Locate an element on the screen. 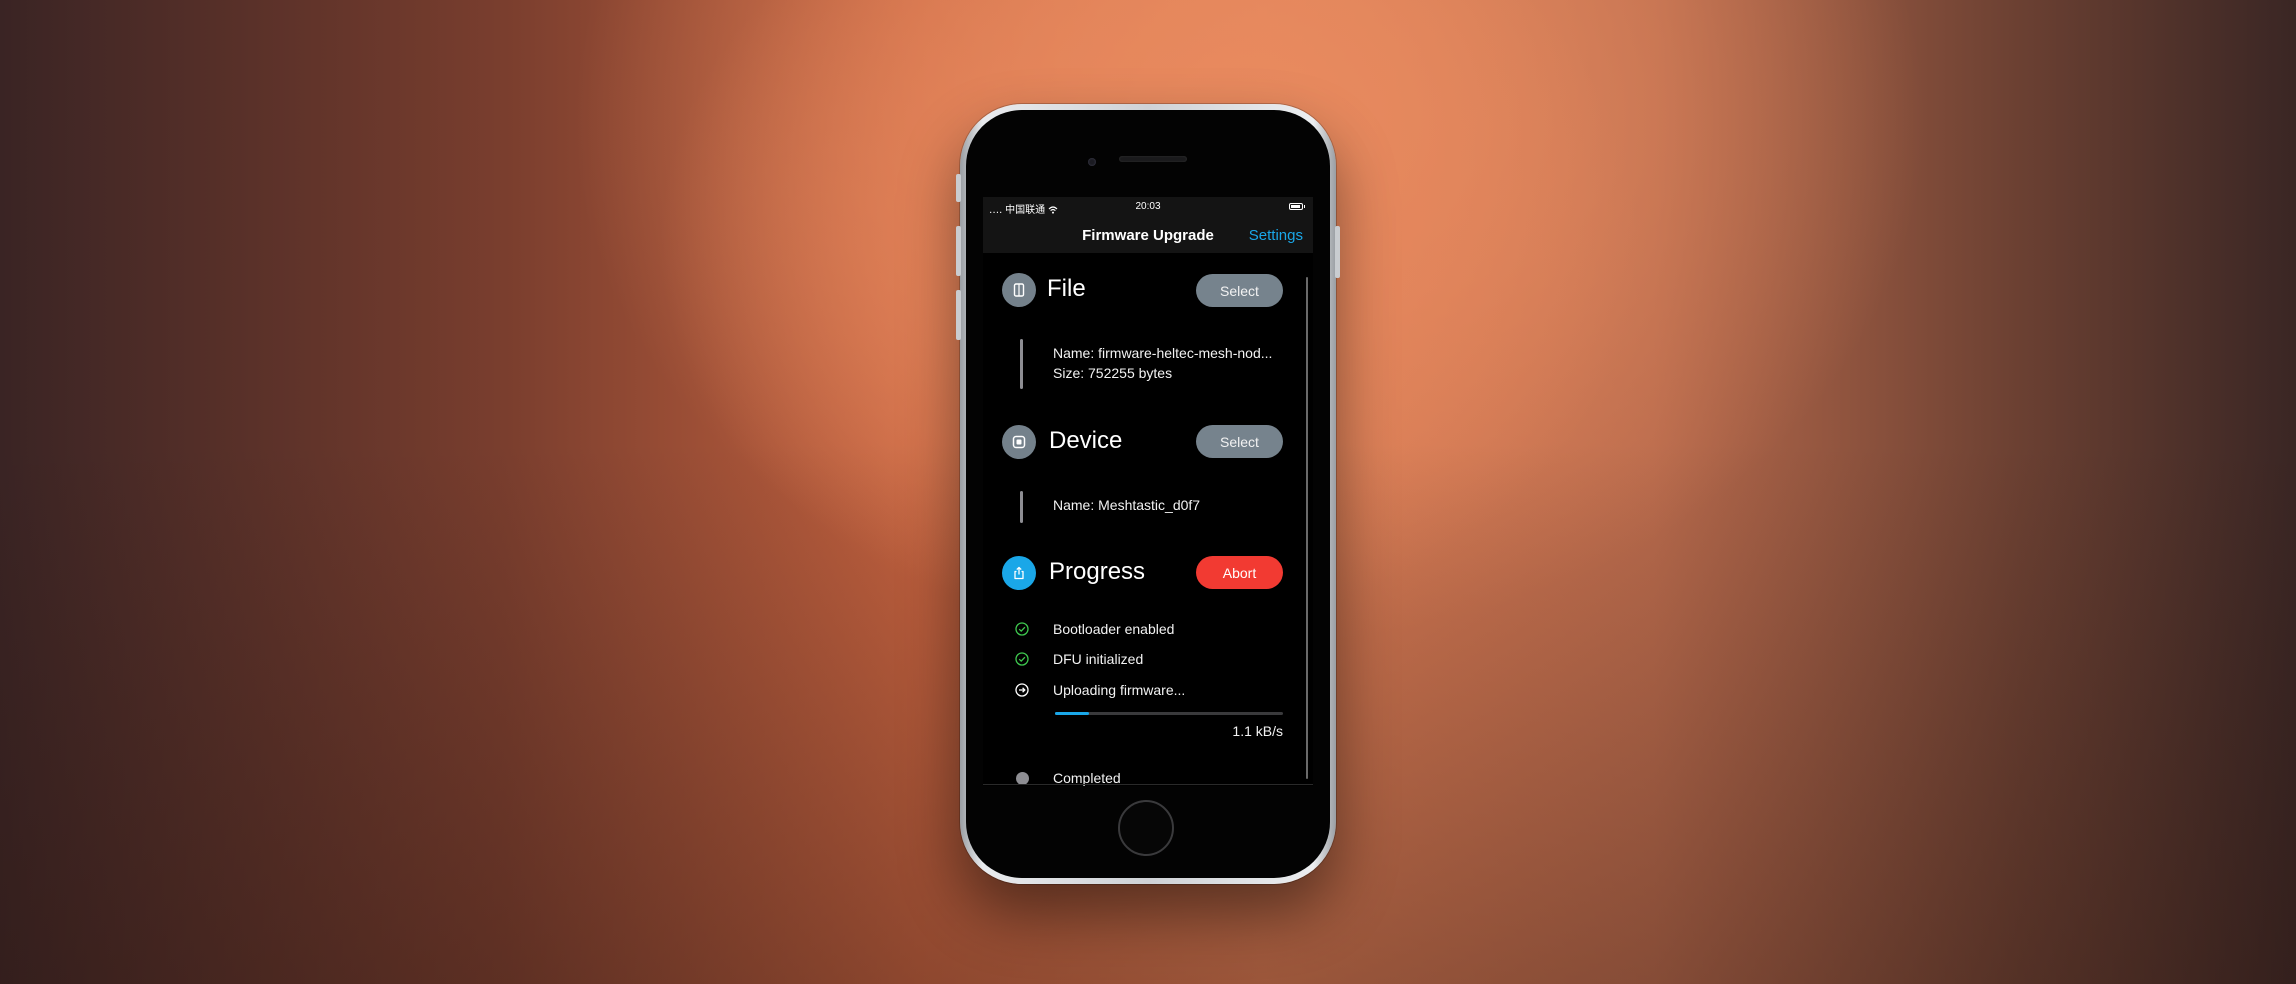 Image resolution: width=2296 pixels, height=984 pixels. file-detail-bar is located at coordinates (1021, 364).